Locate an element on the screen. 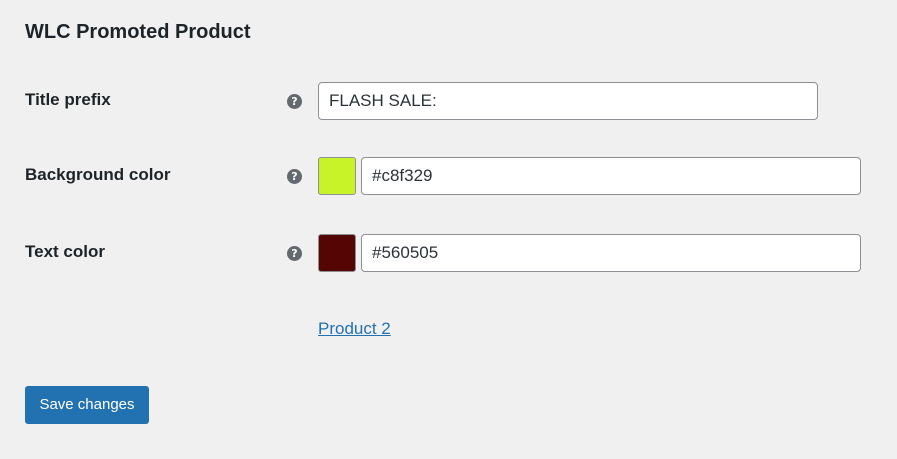  background-color-input is located at coordinates (611, 176).